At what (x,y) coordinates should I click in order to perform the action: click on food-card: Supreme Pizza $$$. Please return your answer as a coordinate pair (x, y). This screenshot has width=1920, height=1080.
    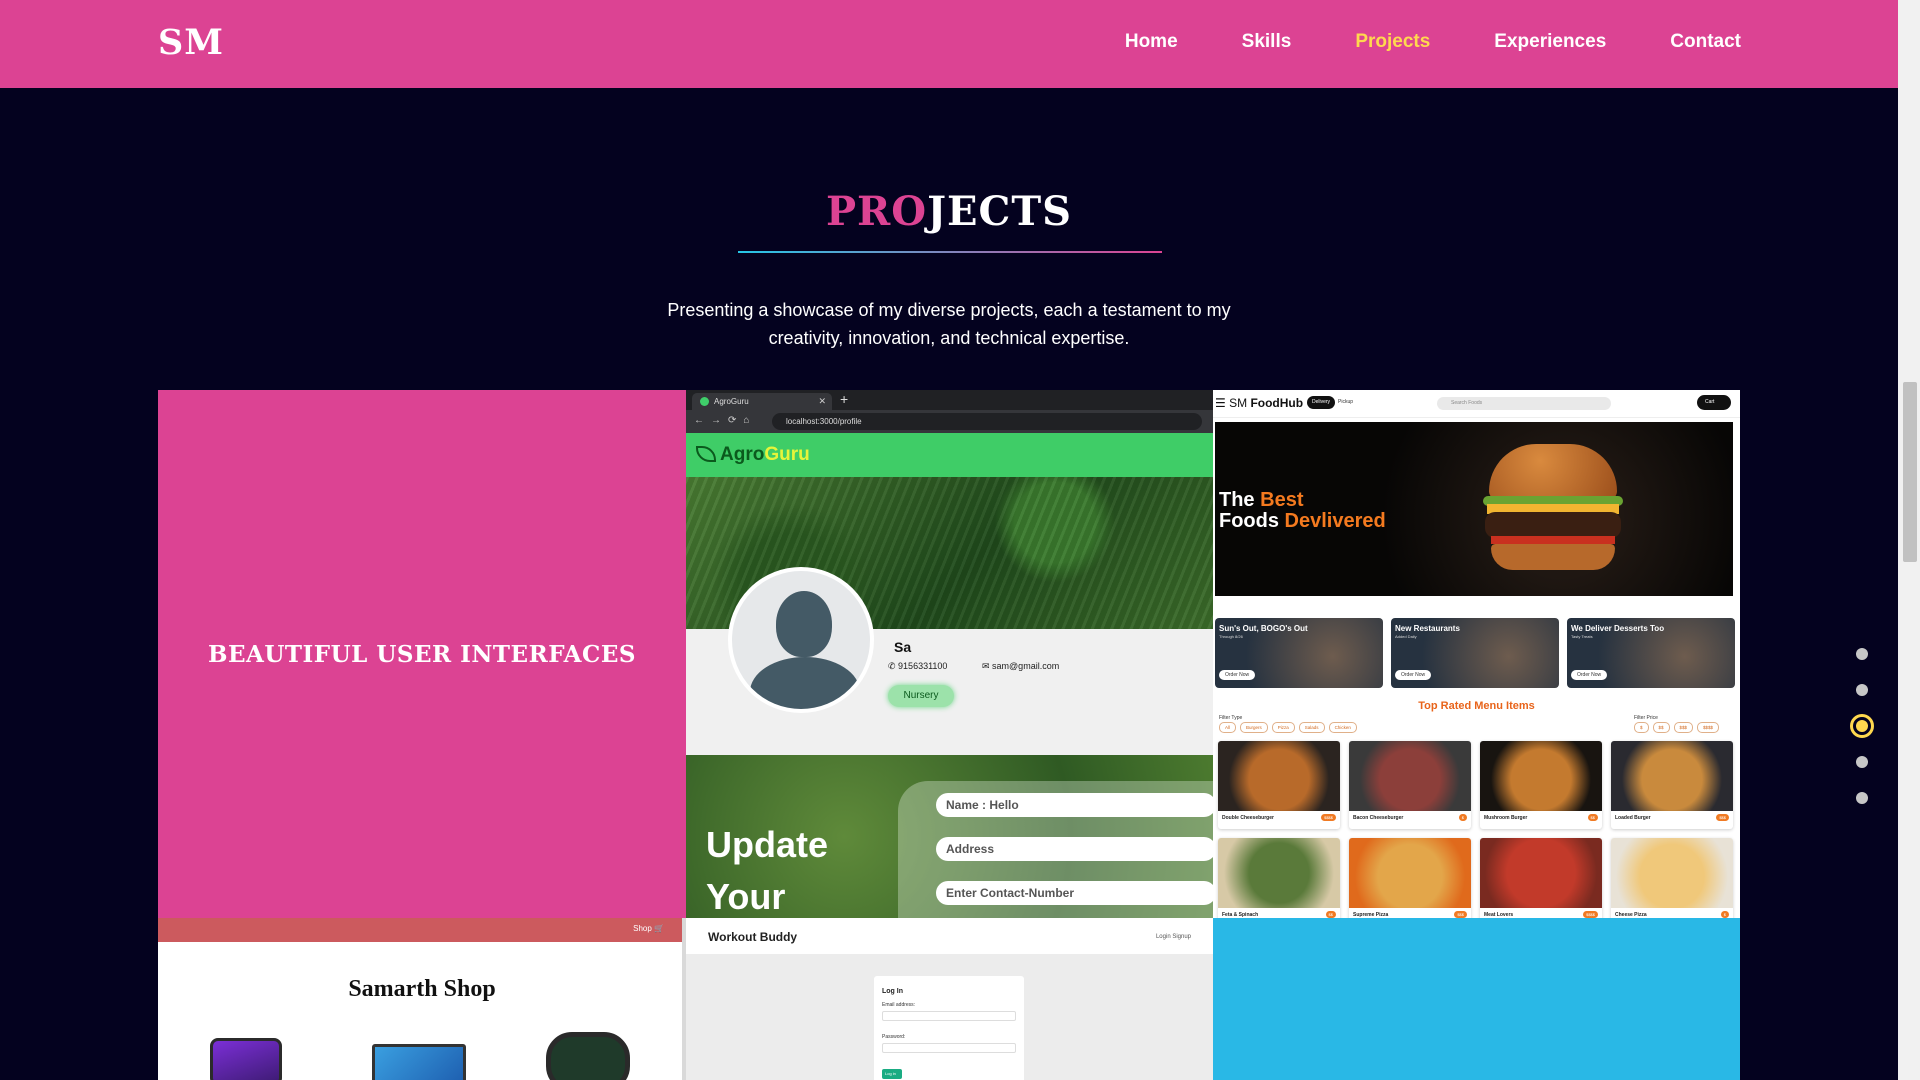
    Looking at the image, I should click on (1410, 878).